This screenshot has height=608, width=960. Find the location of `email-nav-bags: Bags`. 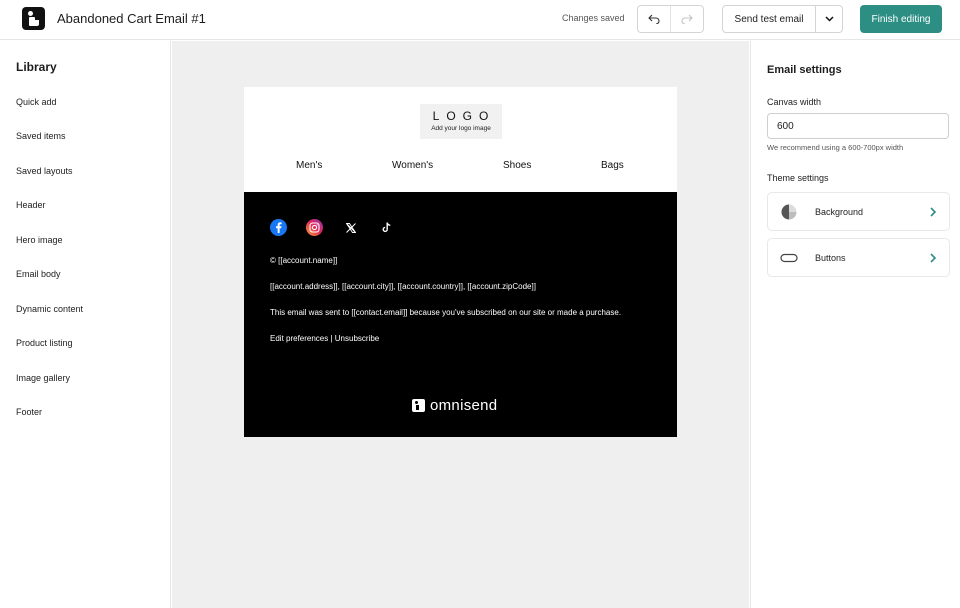

email-nav-bags: Bags is located at coordinates (612, 165).